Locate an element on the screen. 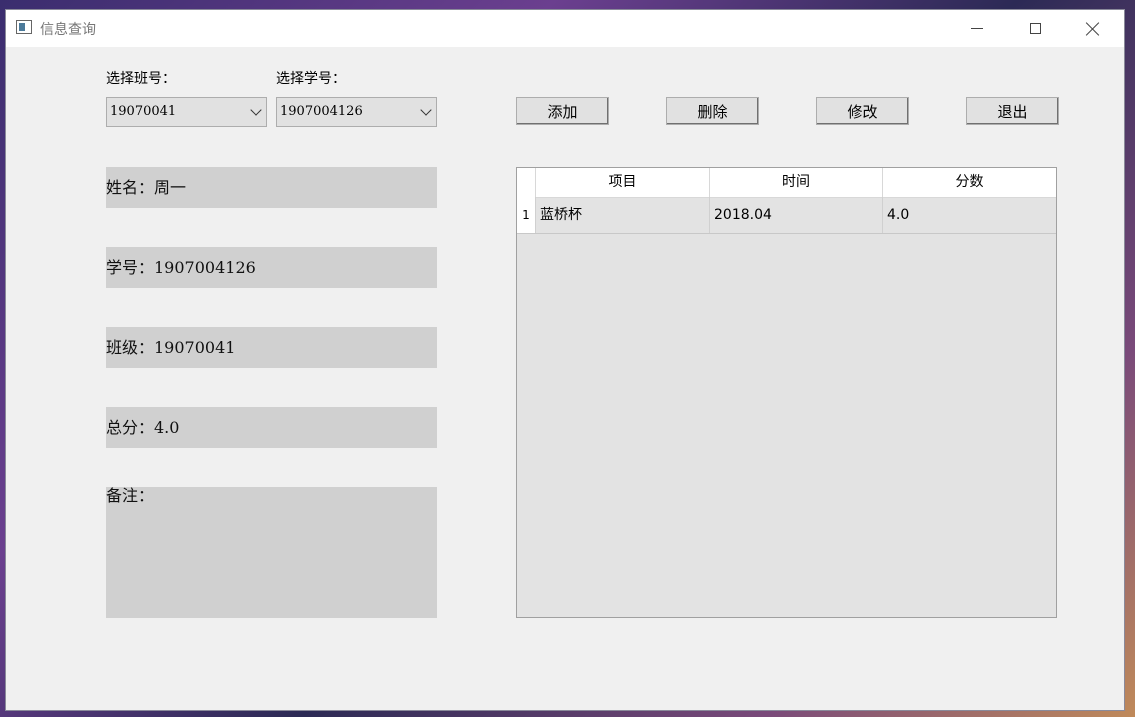 This screenshot has width=1135, height=717. minimize-icon is located at coordinates (977, 28).